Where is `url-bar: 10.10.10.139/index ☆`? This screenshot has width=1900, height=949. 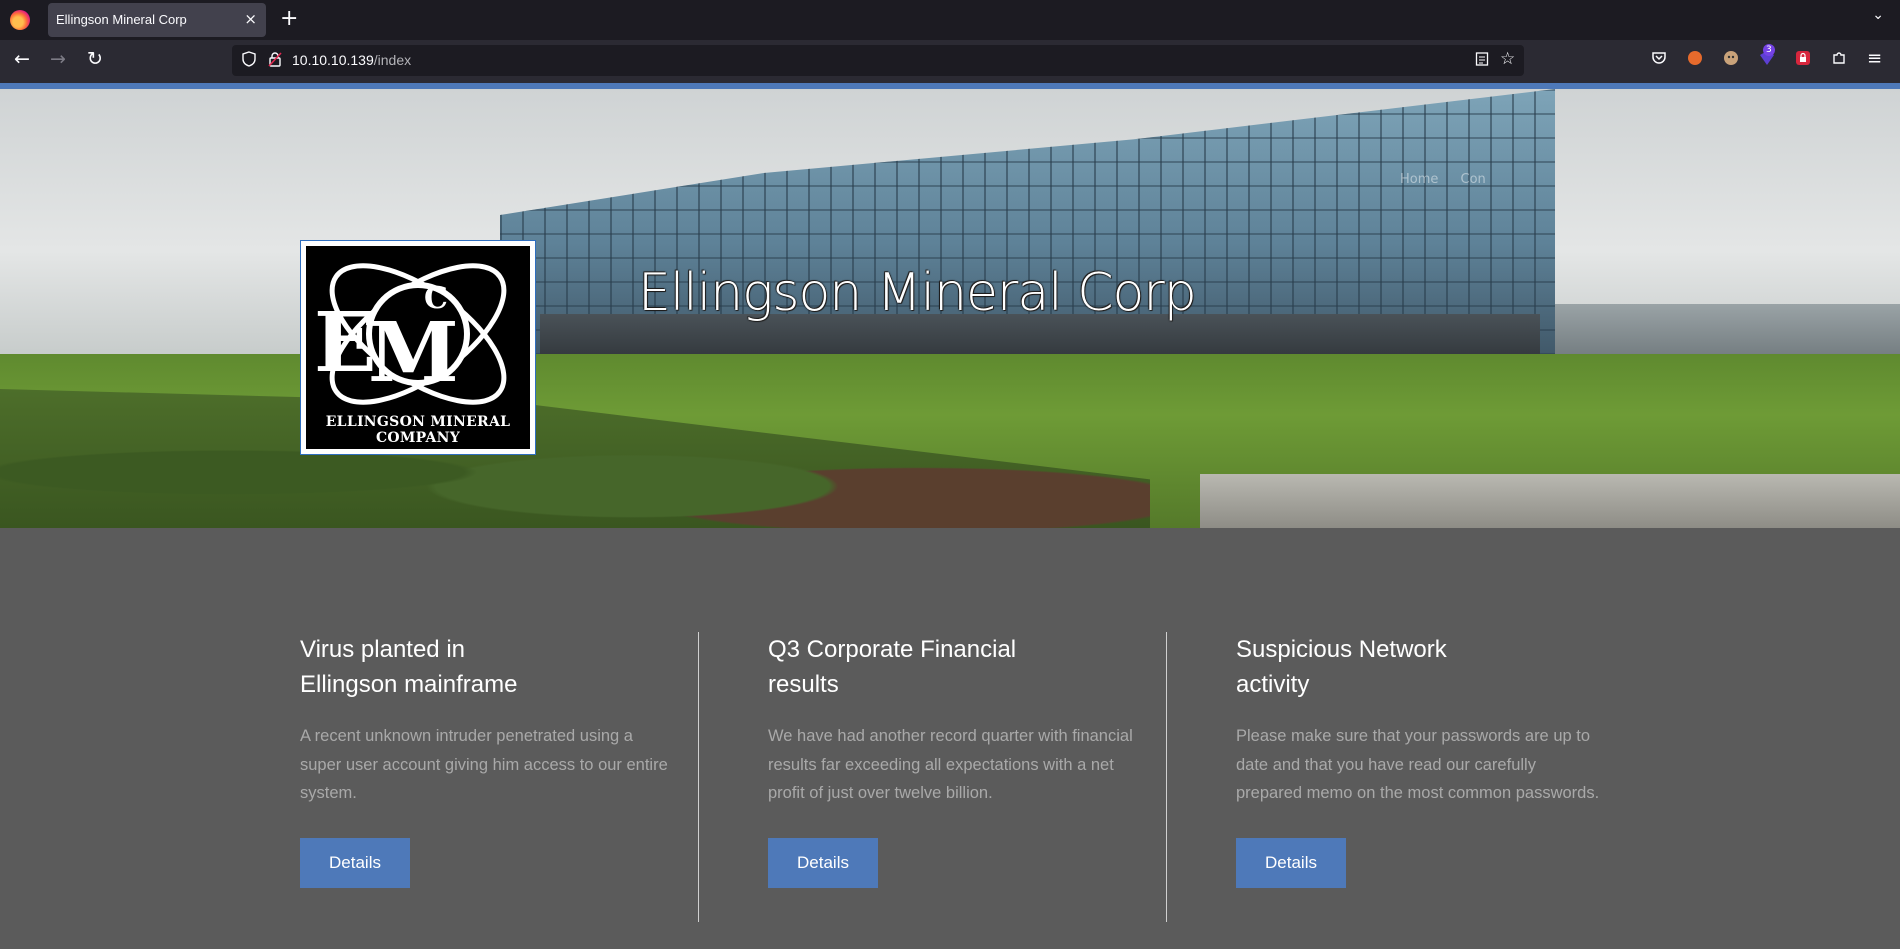
url-bar: 10.10.10.139/index ☆ is located at coordinates (878, 60).